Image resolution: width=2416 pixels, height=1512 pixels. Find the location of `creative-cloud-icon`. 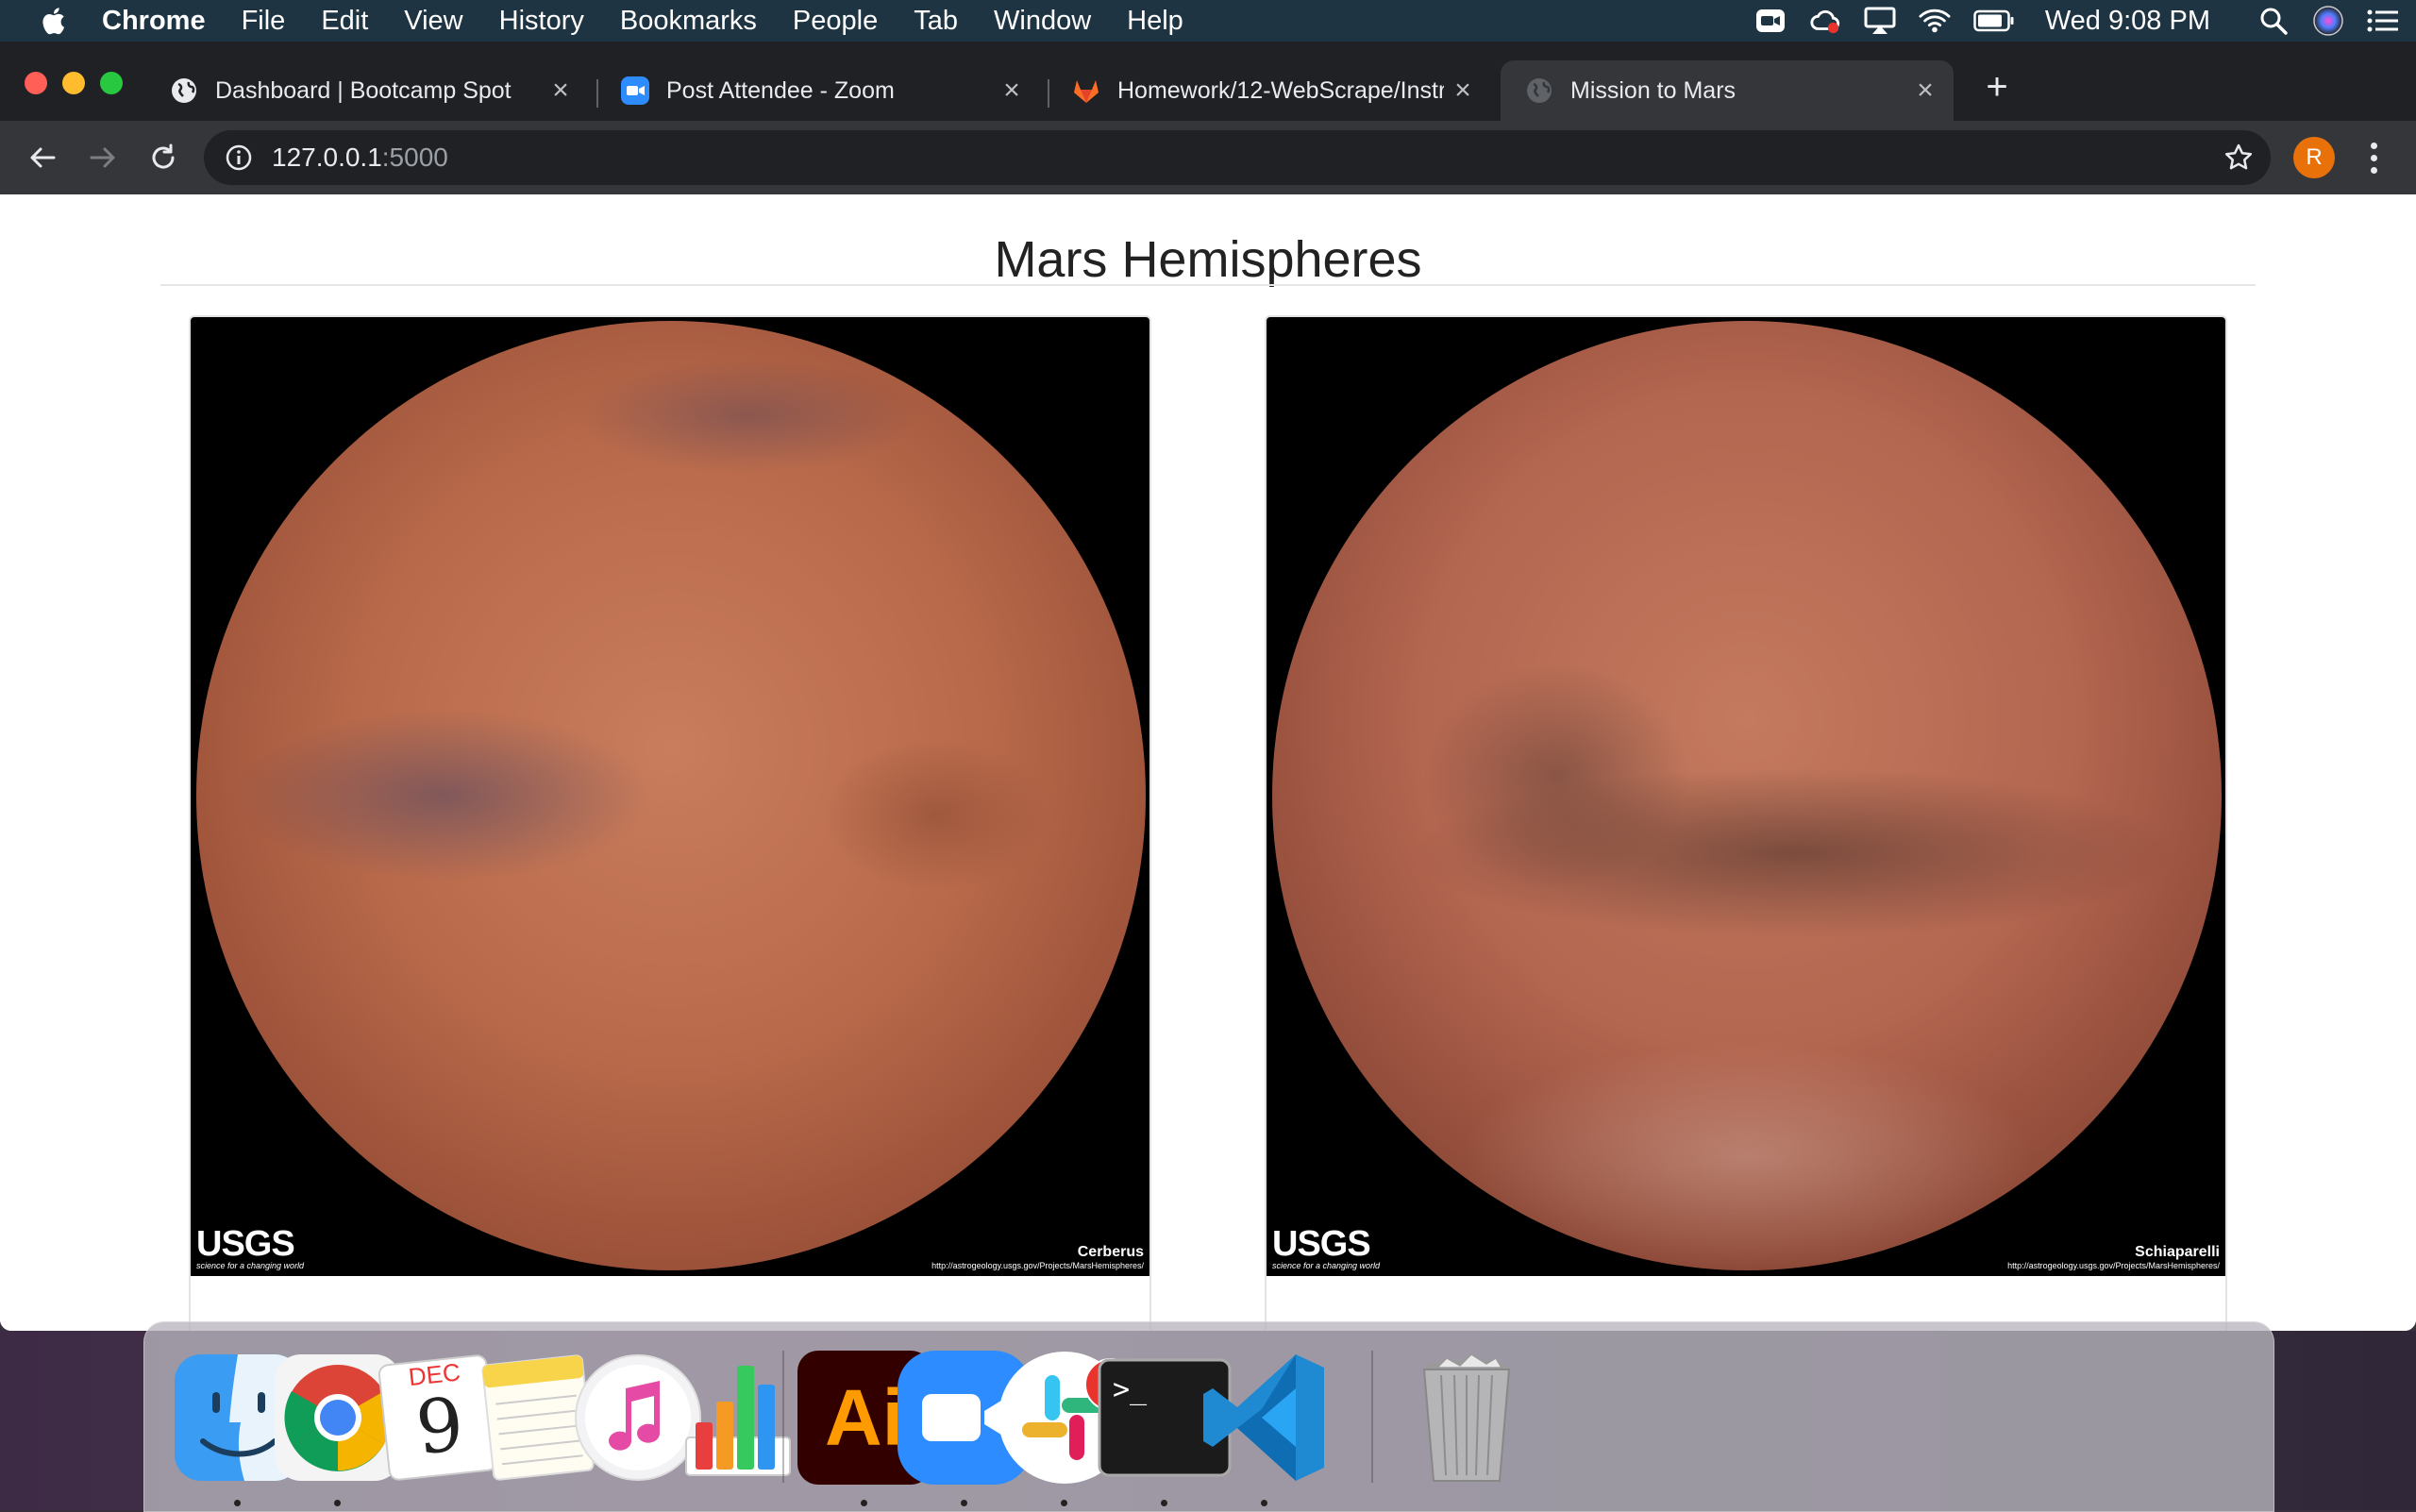

creative-cloud-icon is located at coordinates (1825, 21).